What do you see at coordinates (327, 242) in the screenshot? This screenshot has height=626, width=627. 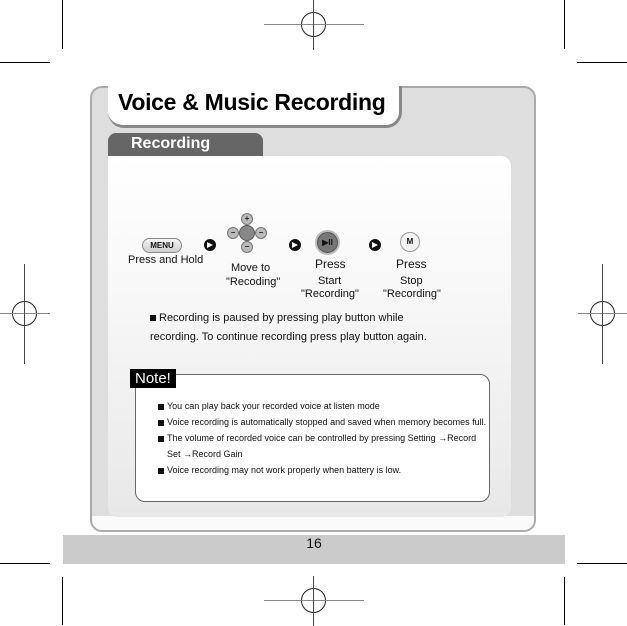 I see `play-pause-button-icon: ▶II` at bounding box center [327, 242].